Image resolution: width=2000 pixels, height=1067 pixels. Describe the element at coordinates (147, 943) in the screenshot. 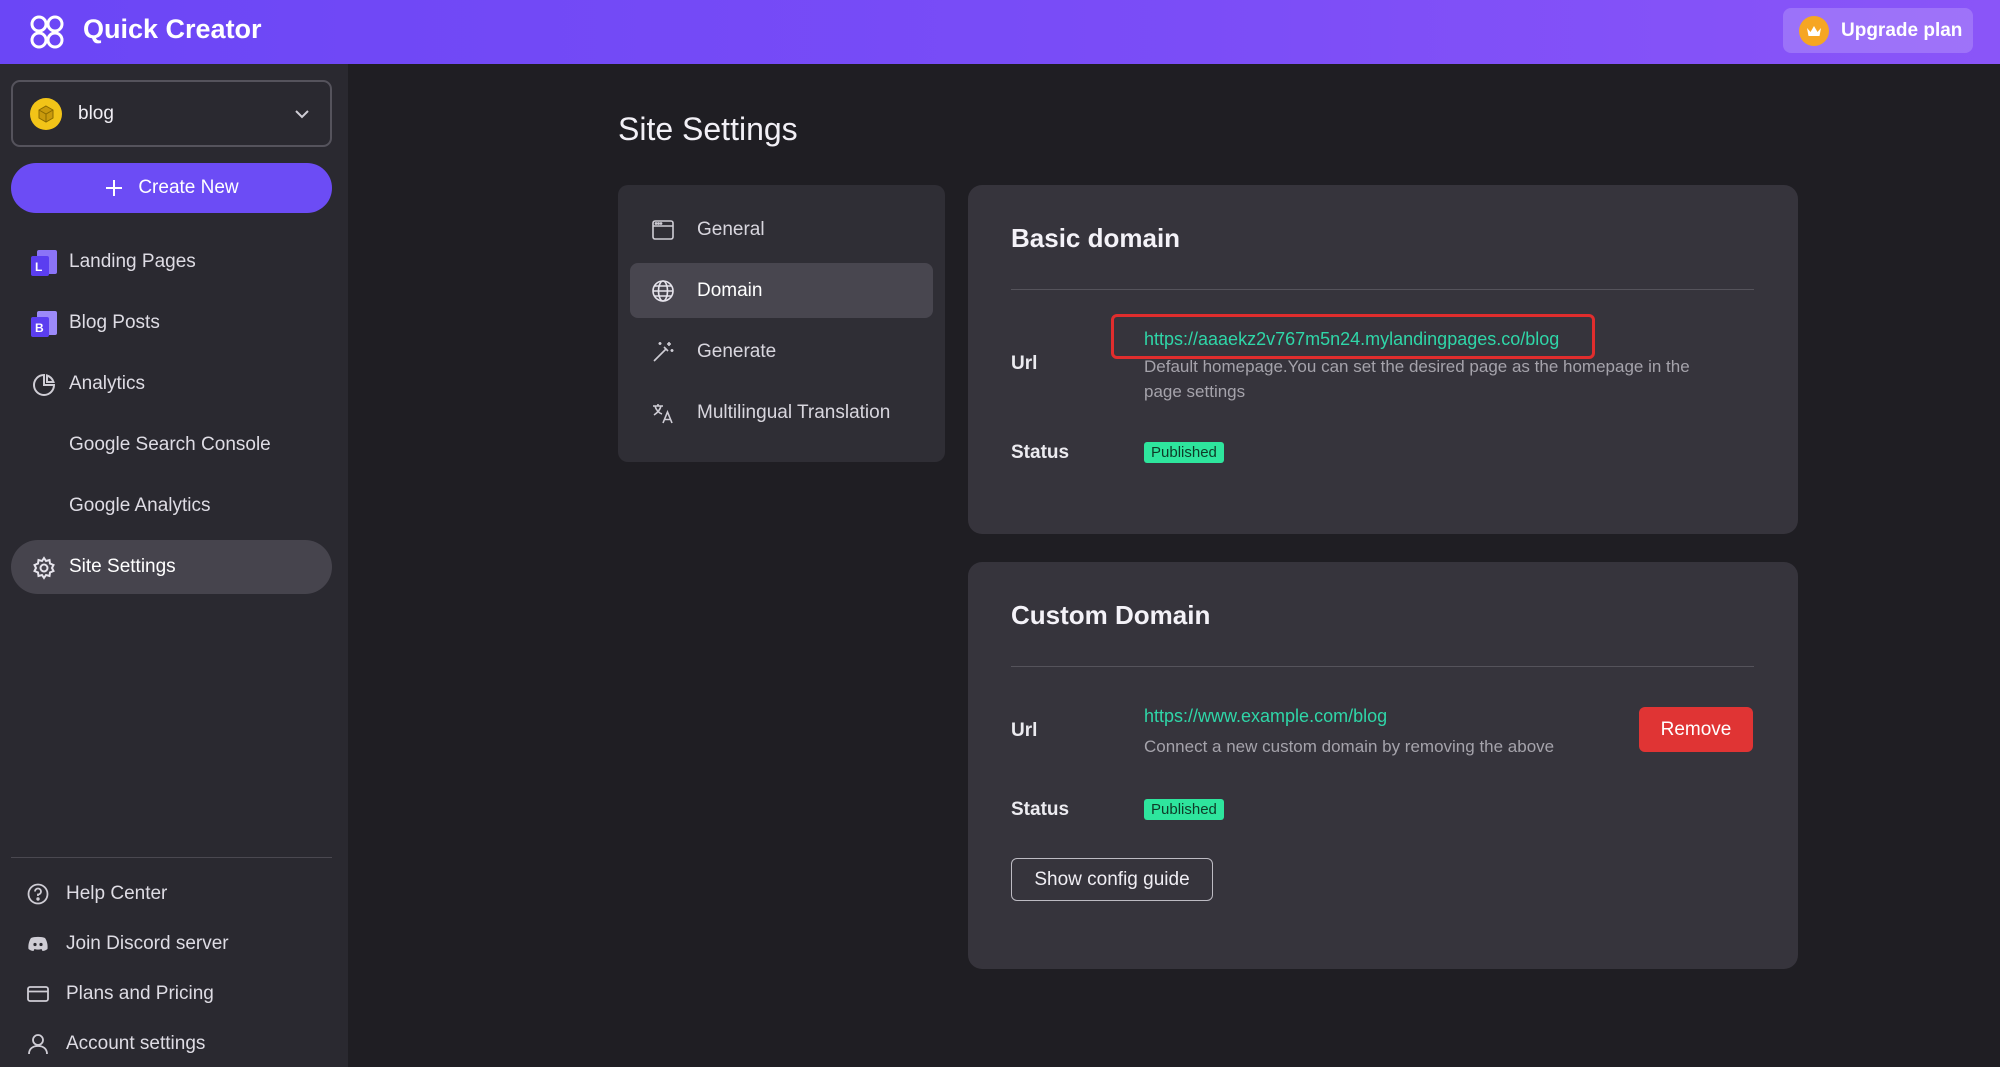

I see `sidebar-item-label: Join Discord server` at that location.